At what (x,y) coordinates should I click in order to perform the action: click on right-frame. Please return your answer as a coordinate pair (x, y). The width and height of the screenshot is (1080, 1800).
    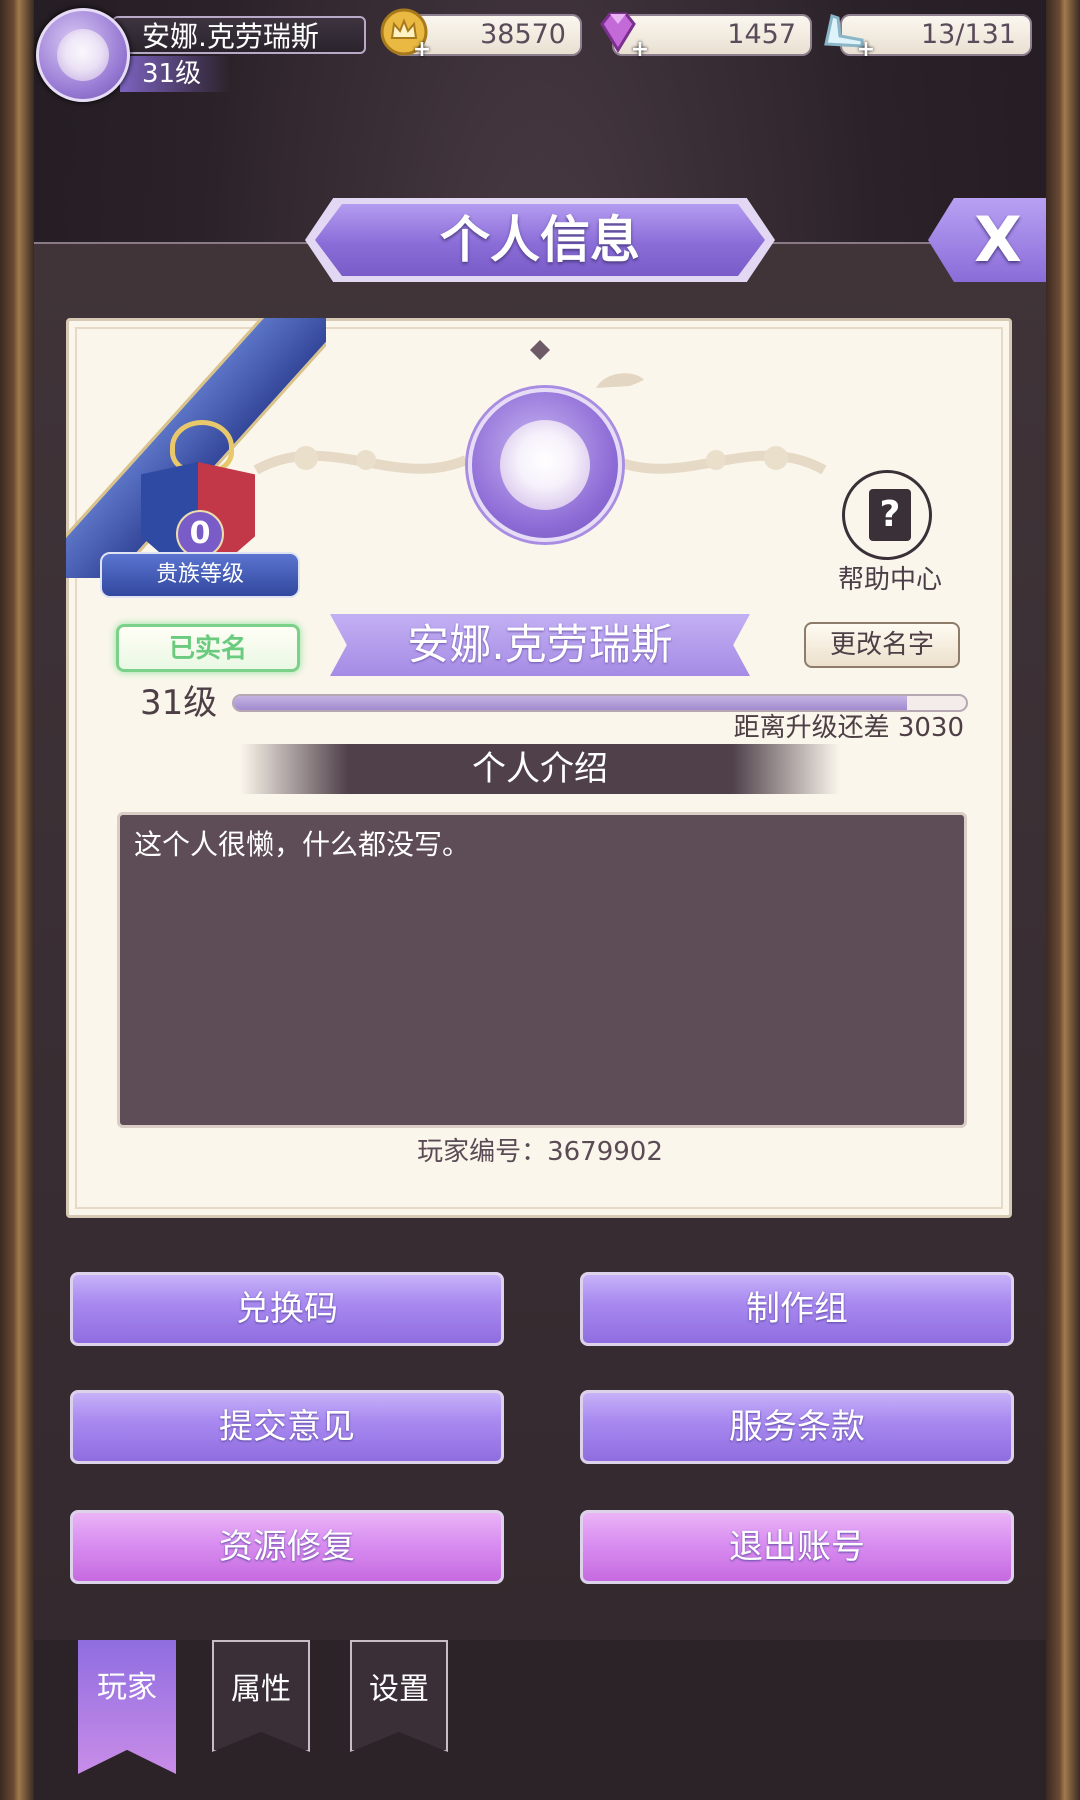
    Looking at the image, I should click on (1063, 900).